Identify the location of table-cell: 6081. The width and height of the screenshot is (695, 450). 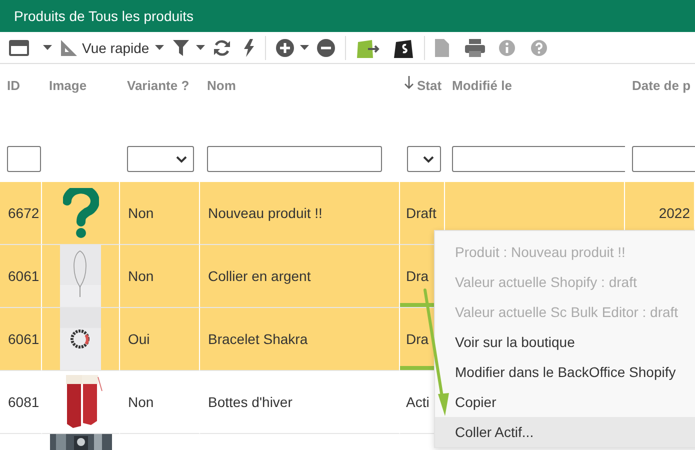
(24, 402).